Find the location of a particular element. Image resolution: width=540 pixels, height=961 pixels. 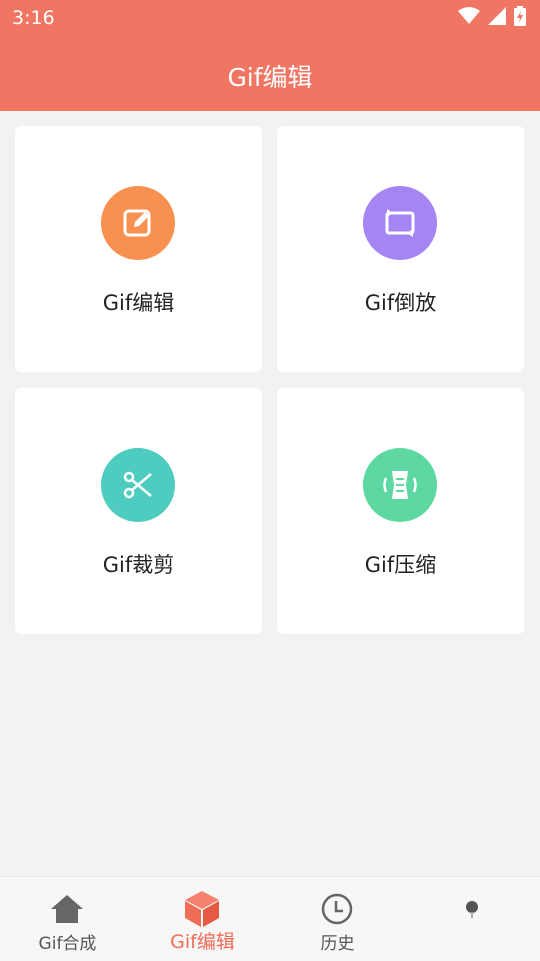

reverse-circle is located at coordinates (400, 223).